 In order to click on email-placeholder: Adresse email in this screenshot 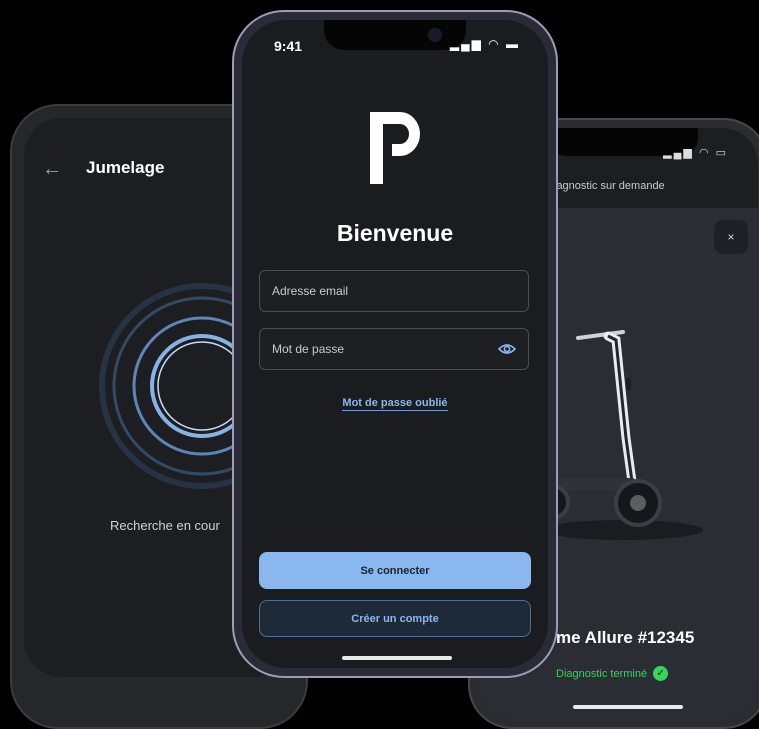, I will do `click(310, 291)`.